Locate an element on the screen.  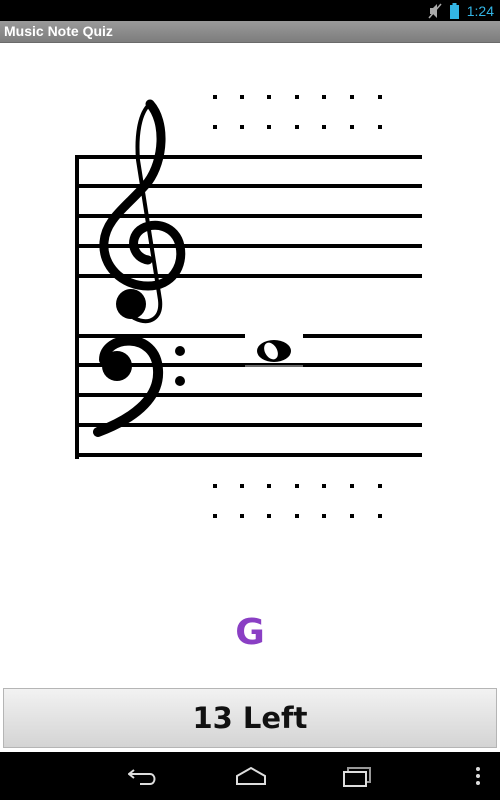
status-time: 1:24 is located at coordinates (480, 10).